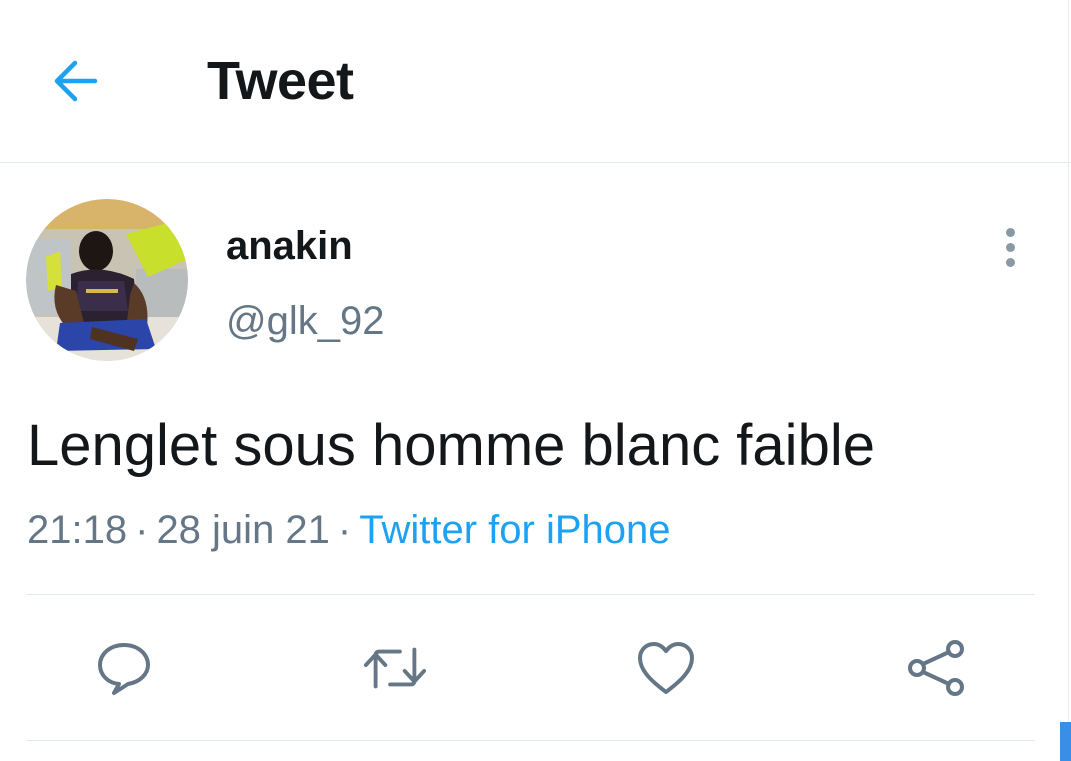 This screenshot has width=1071, height=761. I want to click on like-button, so click(666, 668).